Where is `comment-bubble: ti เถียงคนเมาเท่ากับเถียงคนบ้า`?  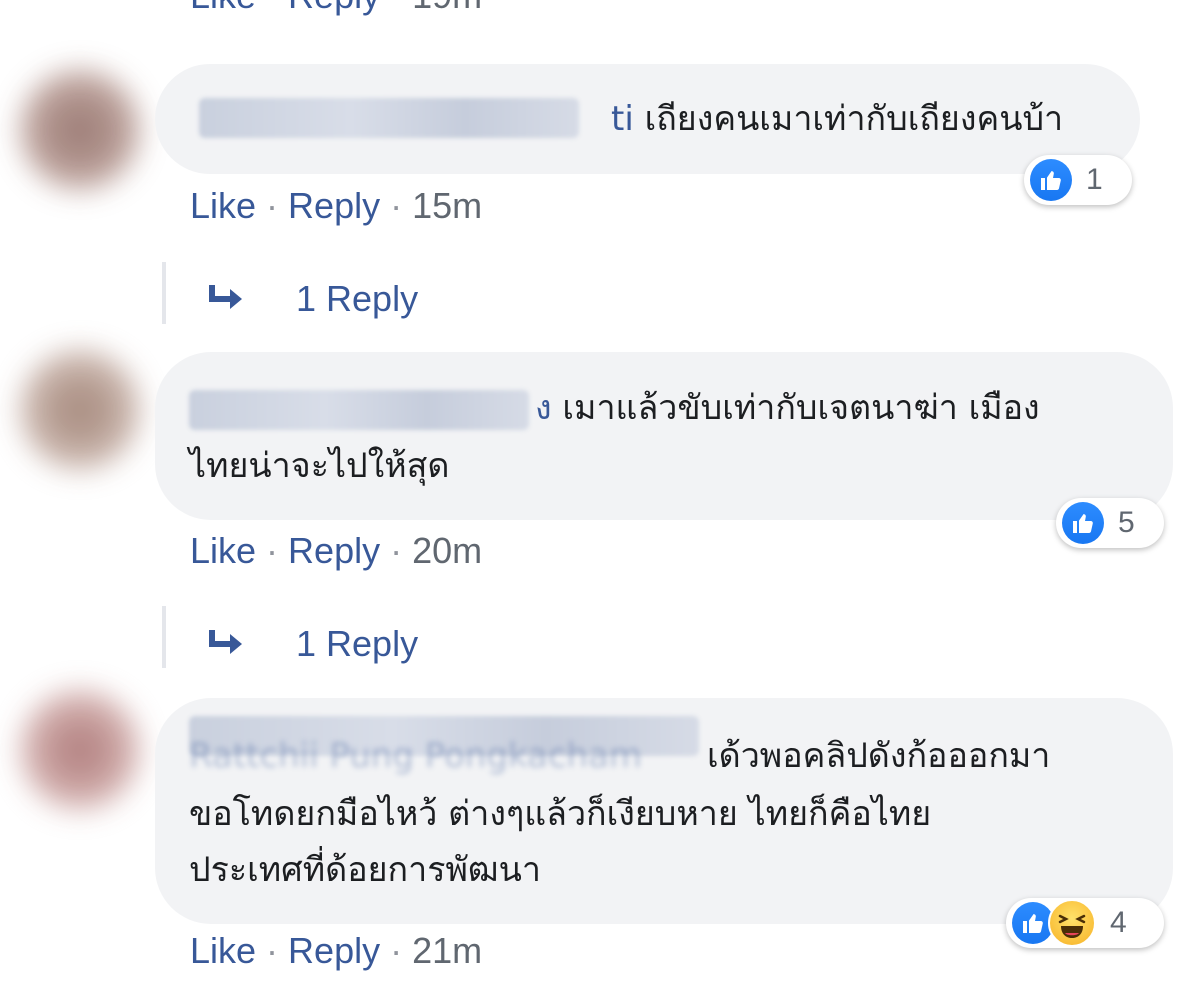 comment-bubble: ti เถียงคนเมาเท่ากับเถียงคนบ้า is located at coordinates (647, 119).